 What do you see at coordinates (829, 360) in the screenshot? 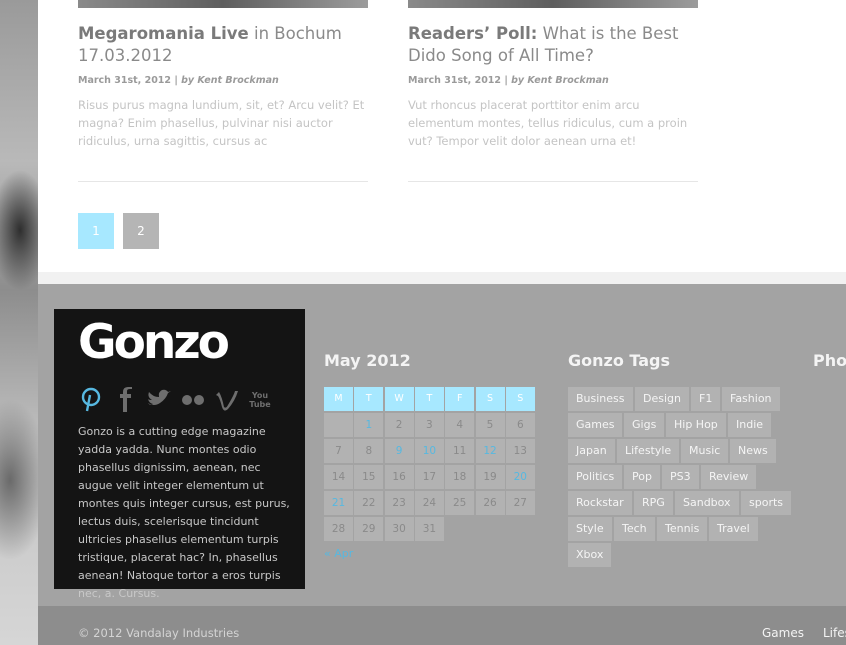
I see `photos-widget-title: Phot` at bounding box center [829, 360].